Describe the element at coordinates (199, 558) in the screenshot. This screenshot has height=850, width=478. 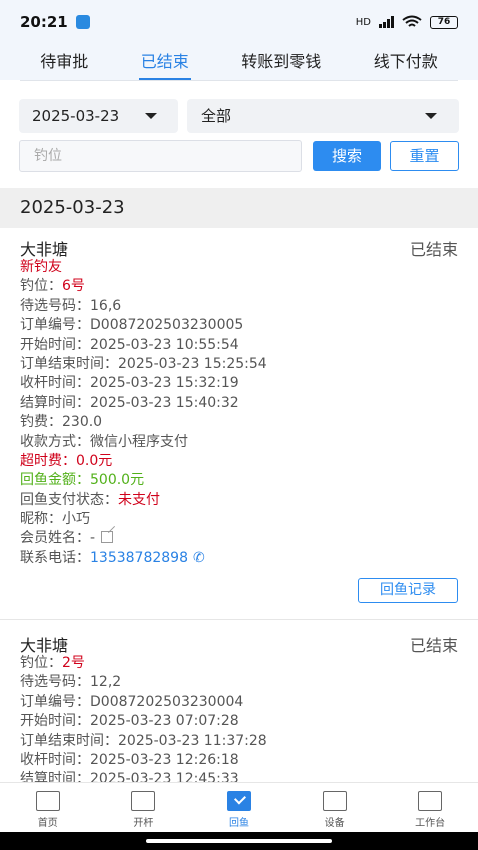
I see `phone-icon: ✆` at that location.